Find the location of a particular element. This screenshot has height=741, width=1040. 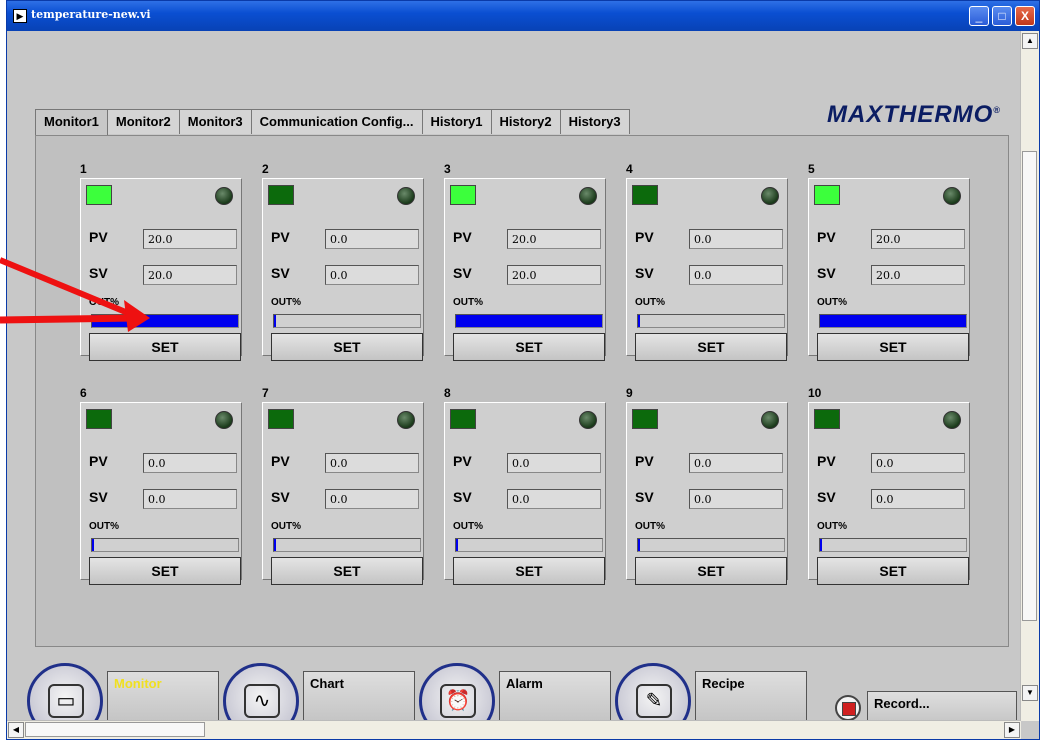

horizontal-scrollbar: ◀ ▶ is located at coordinates (514, 729).